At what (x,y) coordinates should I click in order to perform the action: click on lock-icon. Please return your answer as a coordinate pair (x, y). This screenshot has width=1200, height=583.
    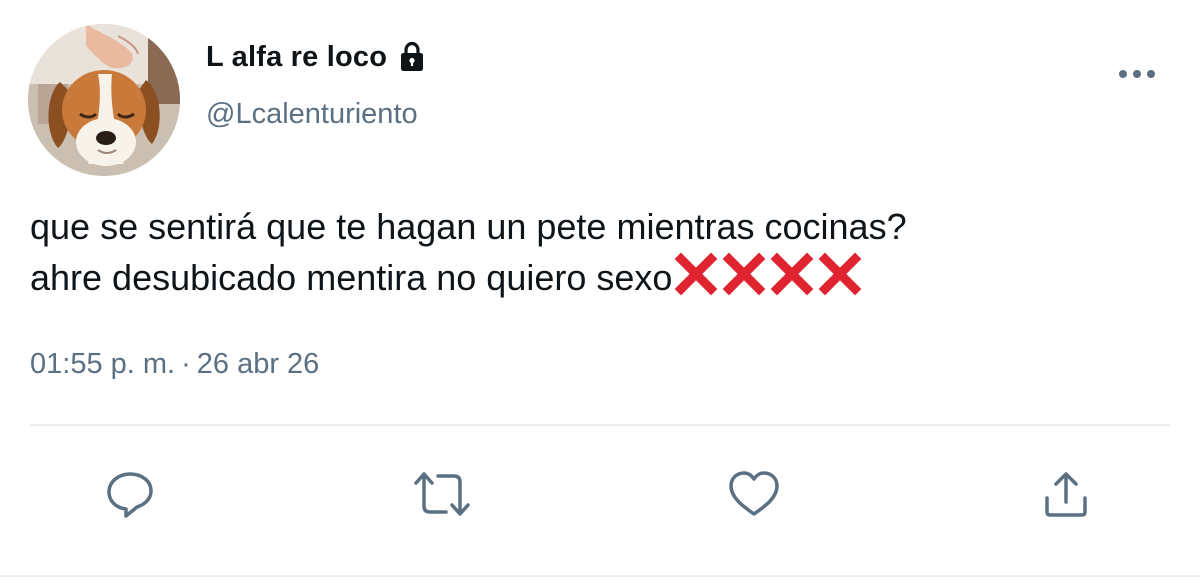
    Looking at the image, I should click on (412, 57).